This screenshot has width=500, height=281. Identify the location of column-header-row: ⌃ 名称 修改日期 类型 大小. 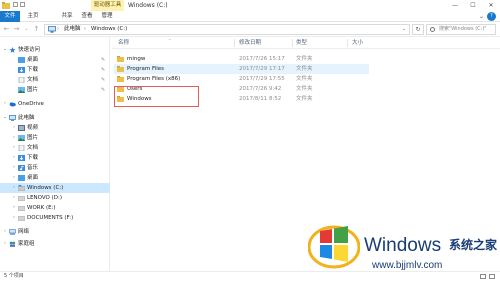
(306, 43).